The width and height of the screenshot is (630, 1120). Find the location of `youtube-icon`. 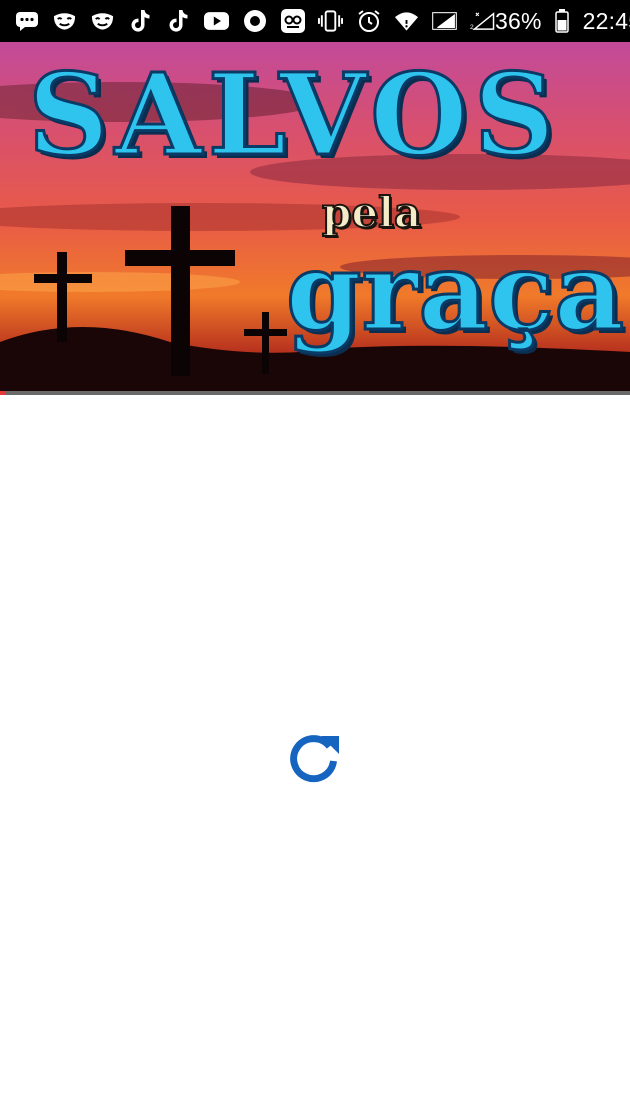

youtube-icon is located at coordinates (216, 21).